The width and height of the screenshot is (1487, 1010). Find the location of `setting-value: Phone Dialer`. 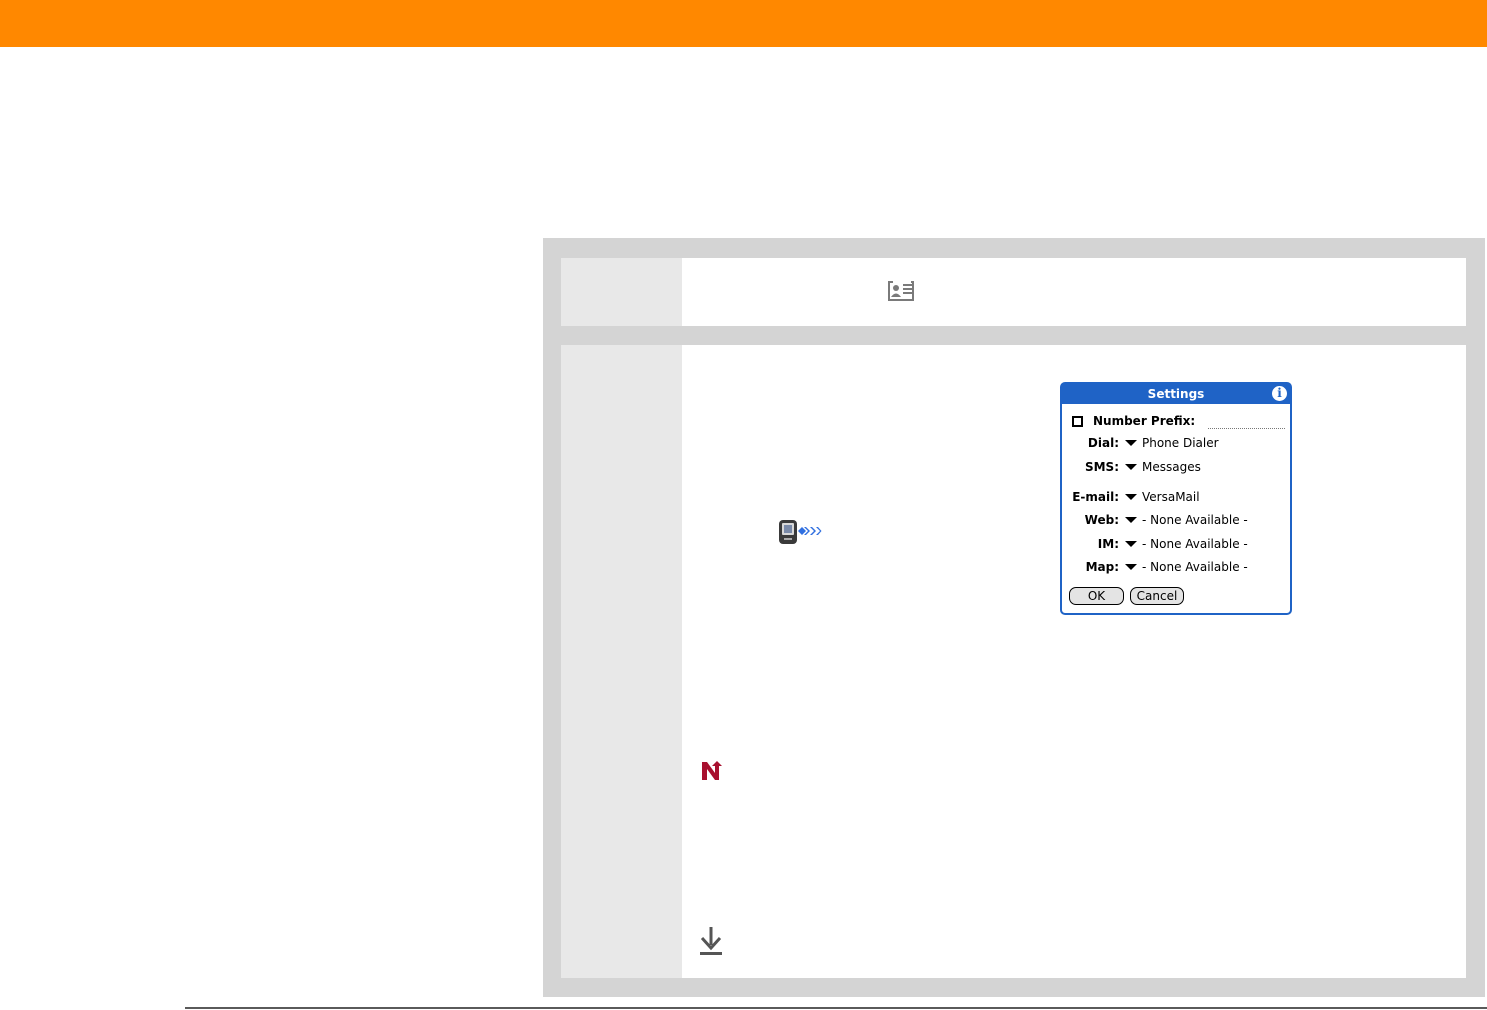

setting-value: Phone Dialer is located at coordinates (1180, 443).